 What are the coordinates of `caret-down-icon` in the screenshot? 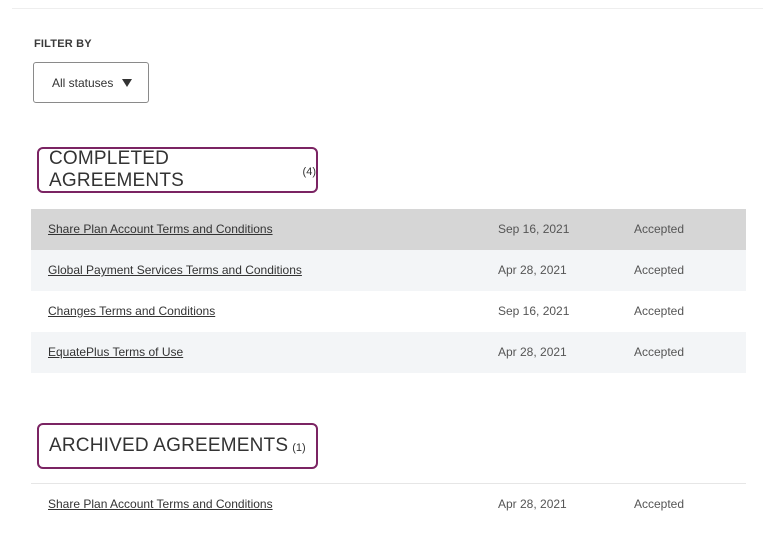 It's located at (127, 82).